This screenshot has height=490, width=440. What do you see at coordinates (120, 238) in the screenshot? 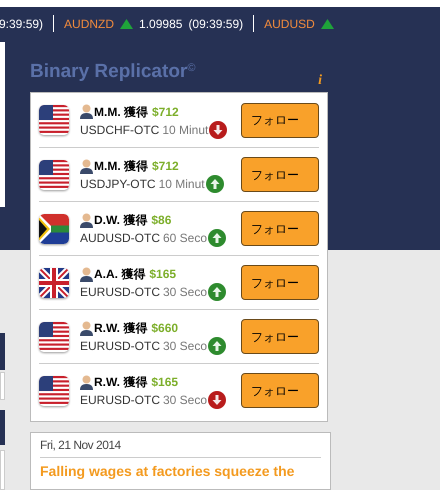
I see `asset-name: AUDUSD-OTC` at bounding box center [120, 238].